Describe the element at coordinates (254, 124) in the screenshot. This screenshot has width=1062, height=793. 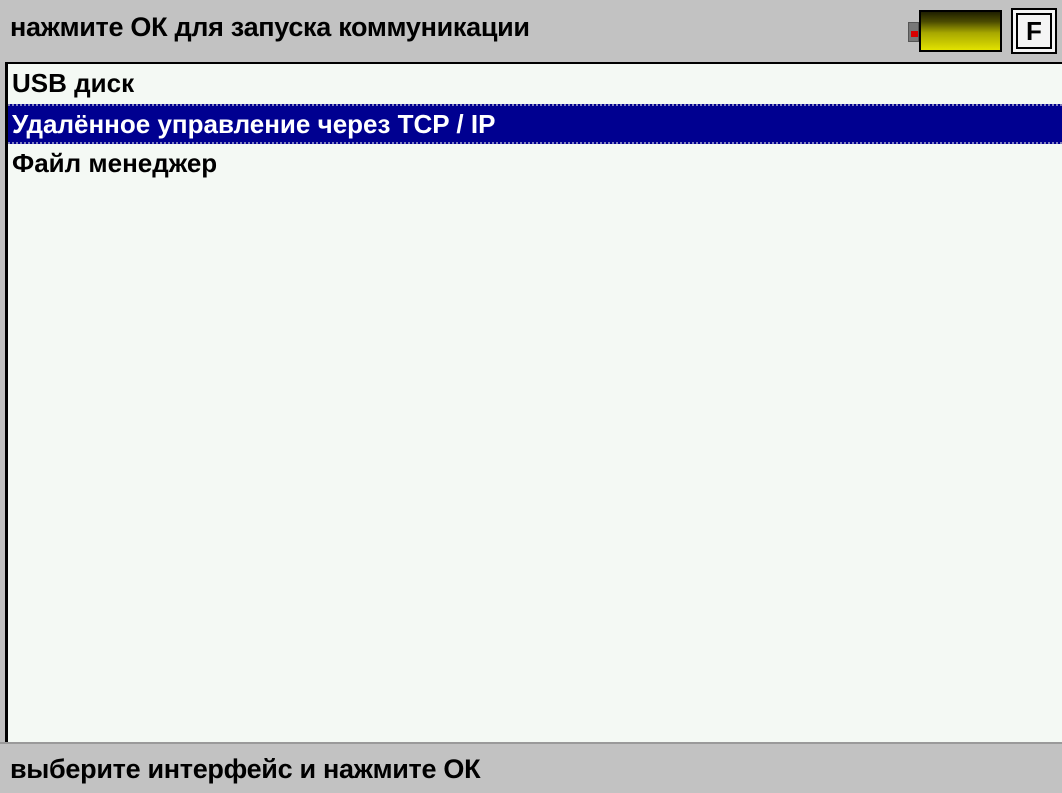
I see `list-item-label: Удалённое управление через TCP / IP` at that location.